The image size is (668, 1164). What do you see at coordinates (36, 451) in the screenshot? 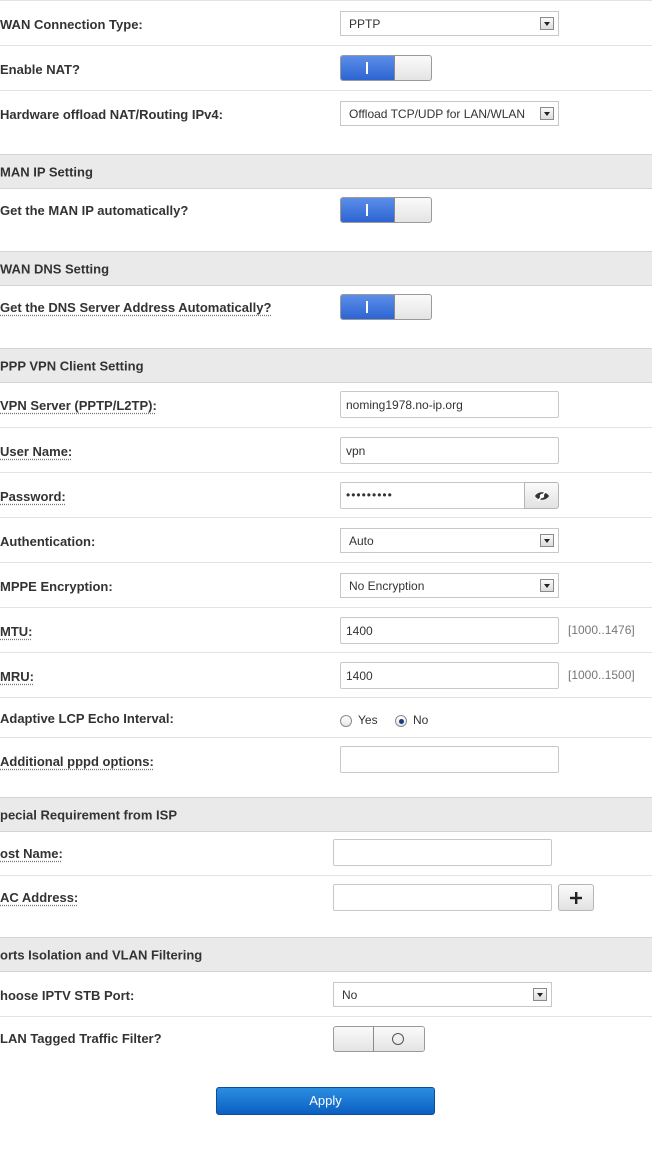
I see `username-label: User Name:` at bounding box center [36, 451].